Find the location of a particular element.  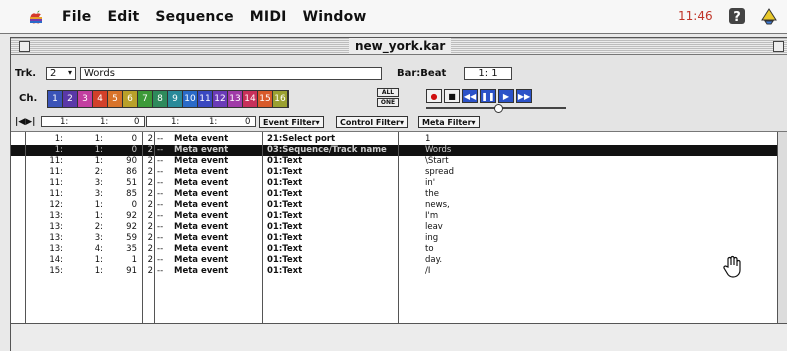

menu-edit: Edit is located at coordinates (123, 17).